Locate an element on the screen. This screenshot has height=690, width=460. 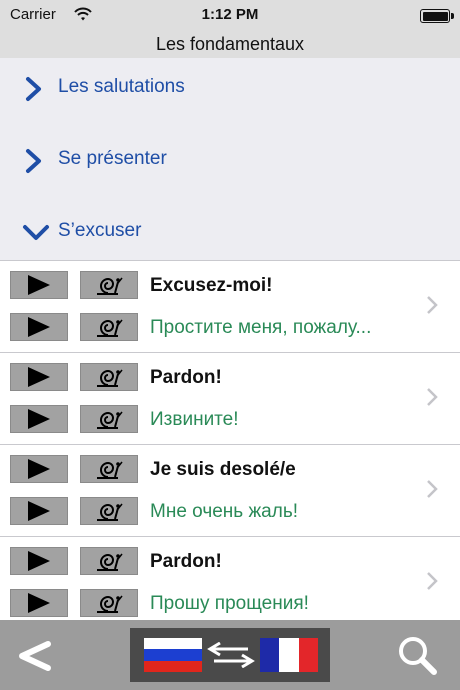
swap-arrows-icon is located at coordinates (231, 655).